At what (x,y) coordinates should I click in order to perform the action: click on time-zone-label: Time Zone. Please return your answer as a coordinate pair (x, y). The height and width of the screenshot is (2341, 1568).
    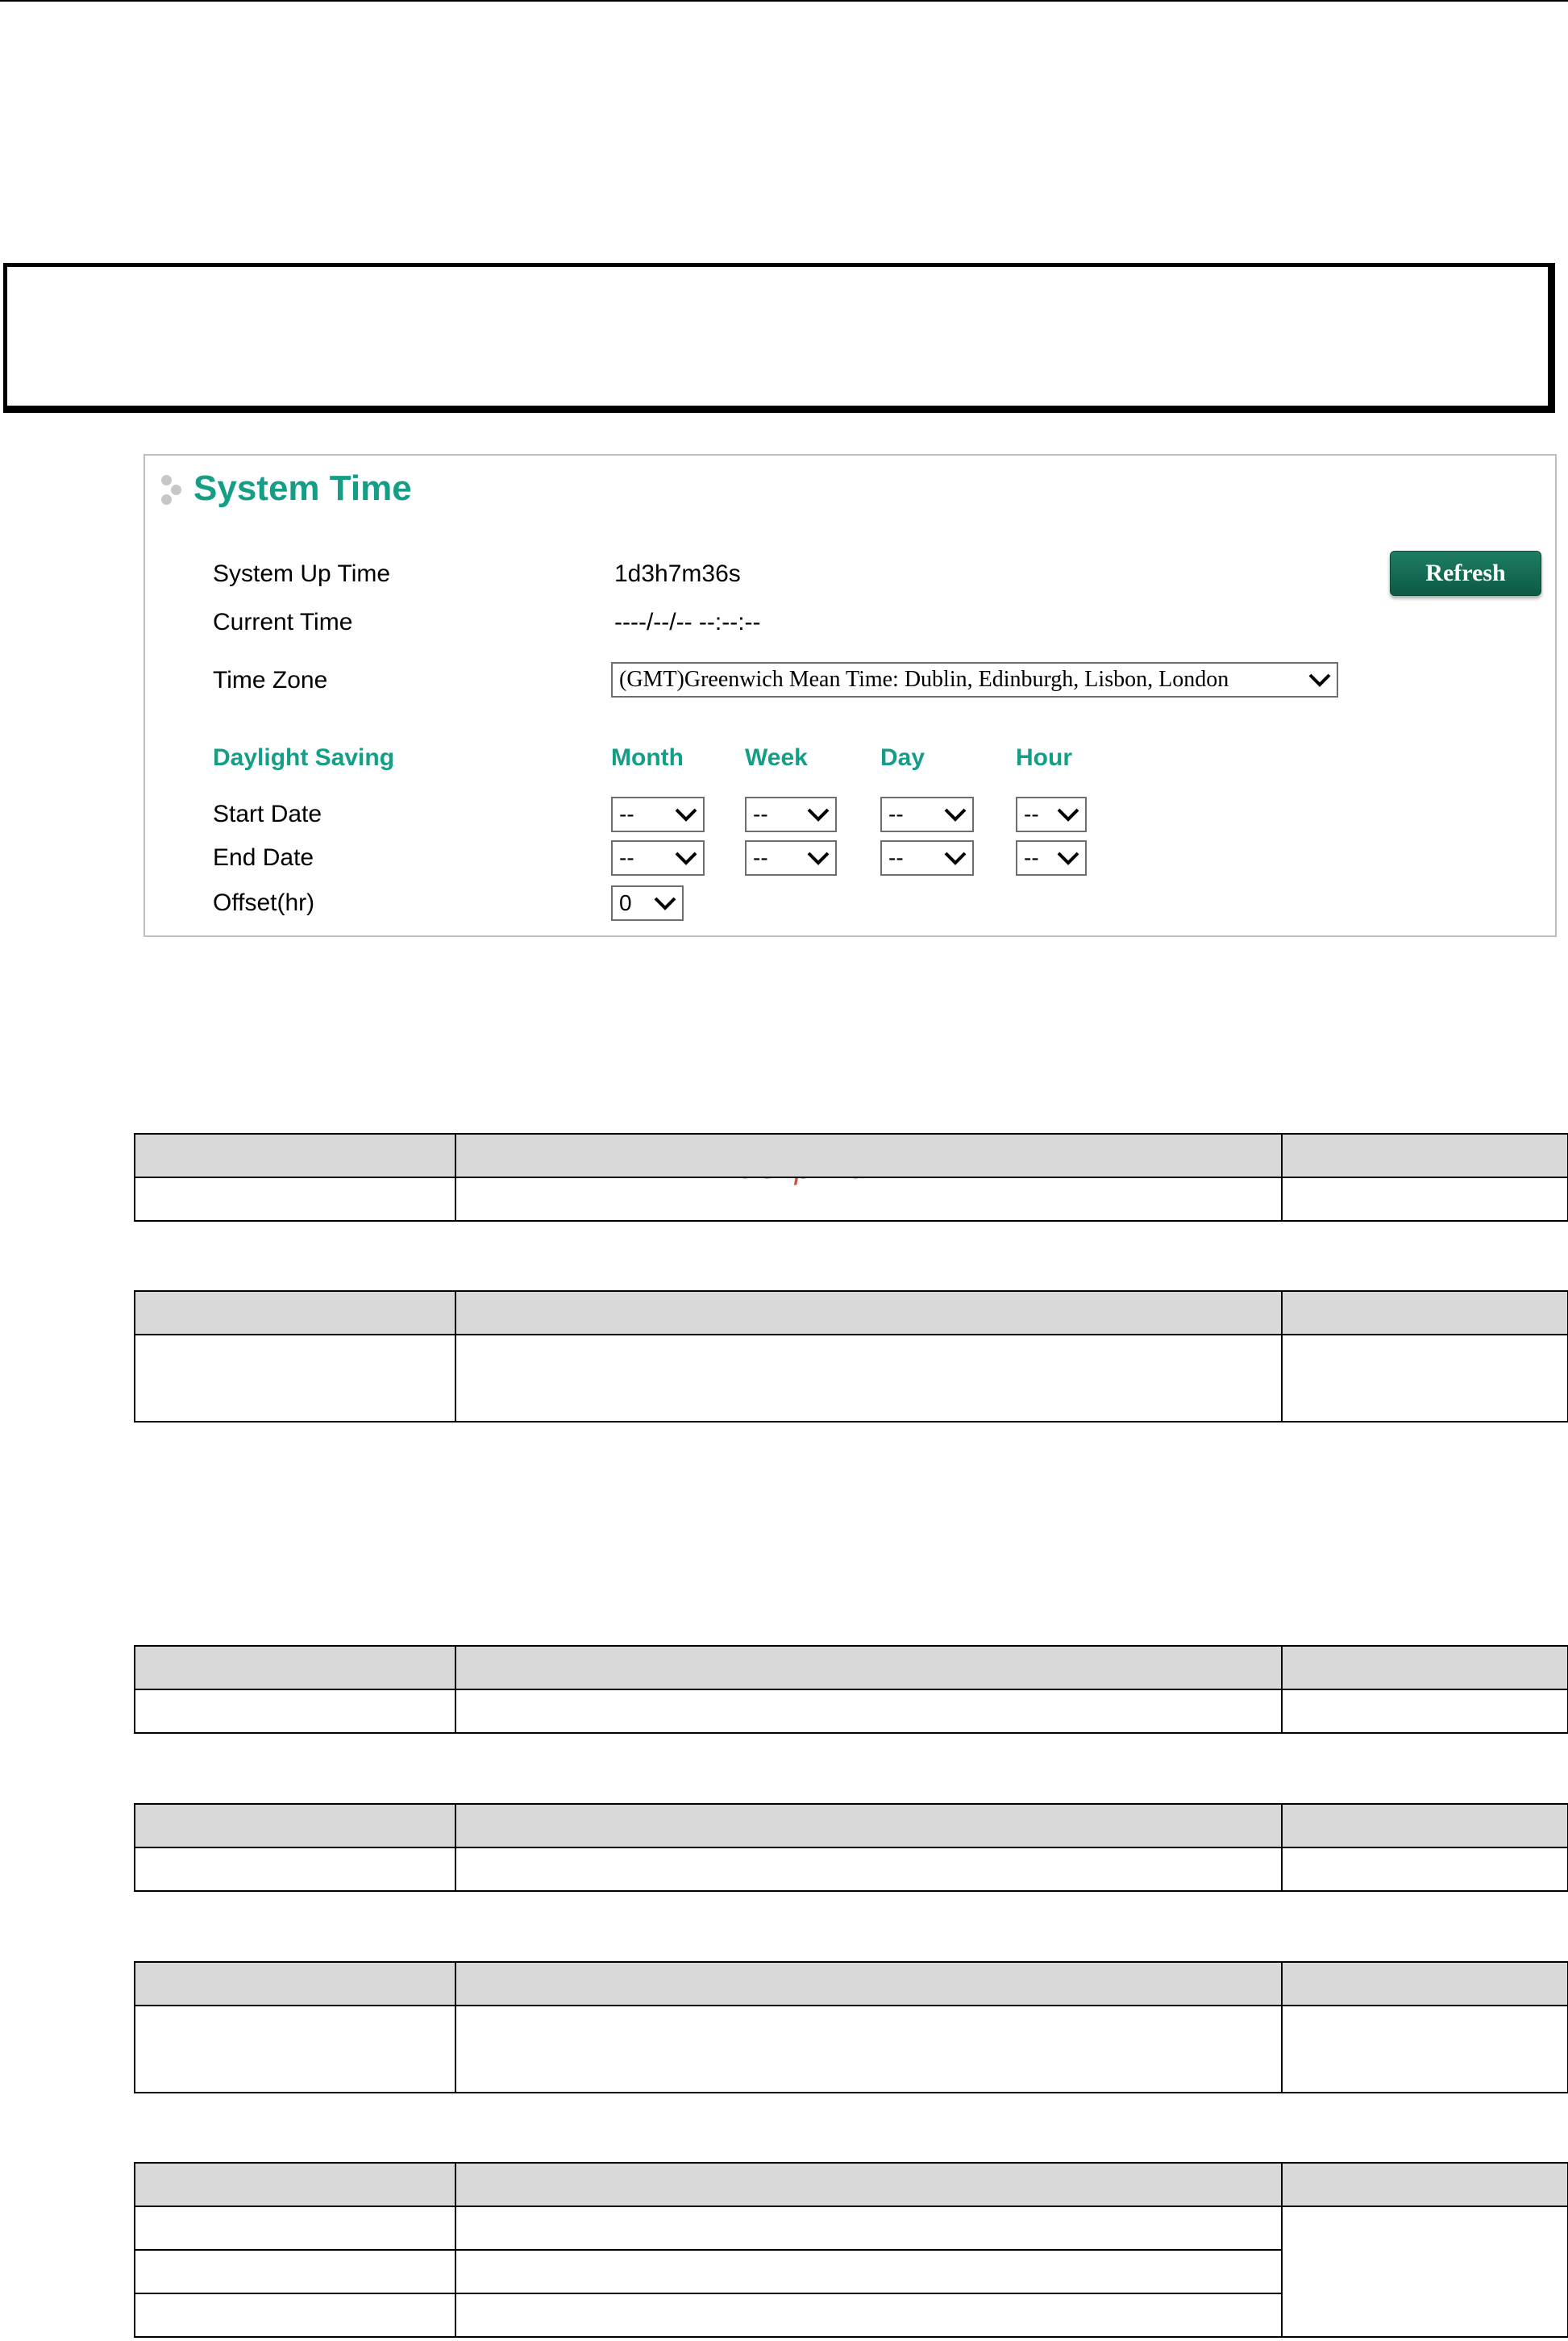
    Looking at the image, I should click on (270, 681).